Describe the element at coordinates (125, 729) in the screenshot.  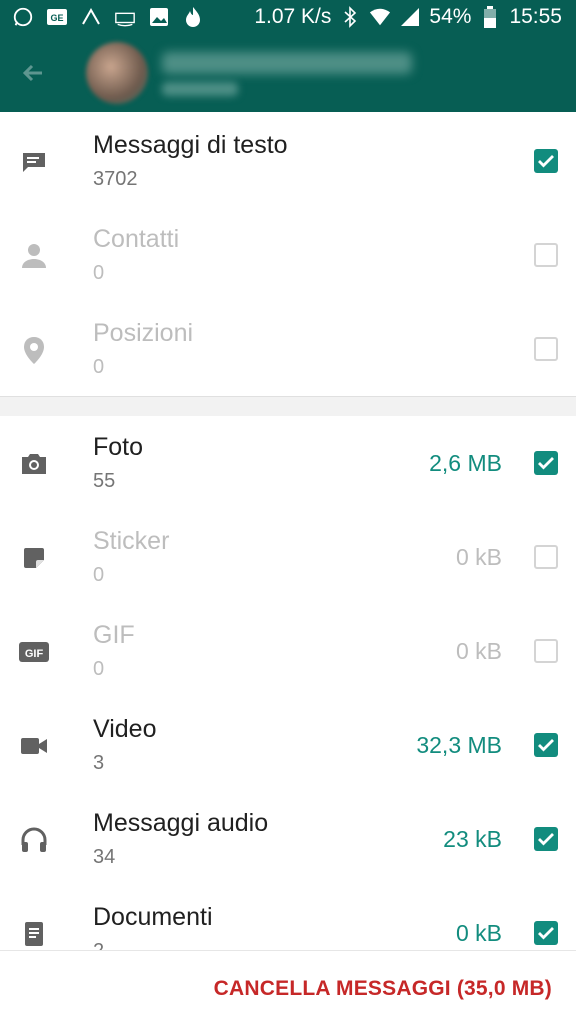
I see `item-label: Video` at that location.